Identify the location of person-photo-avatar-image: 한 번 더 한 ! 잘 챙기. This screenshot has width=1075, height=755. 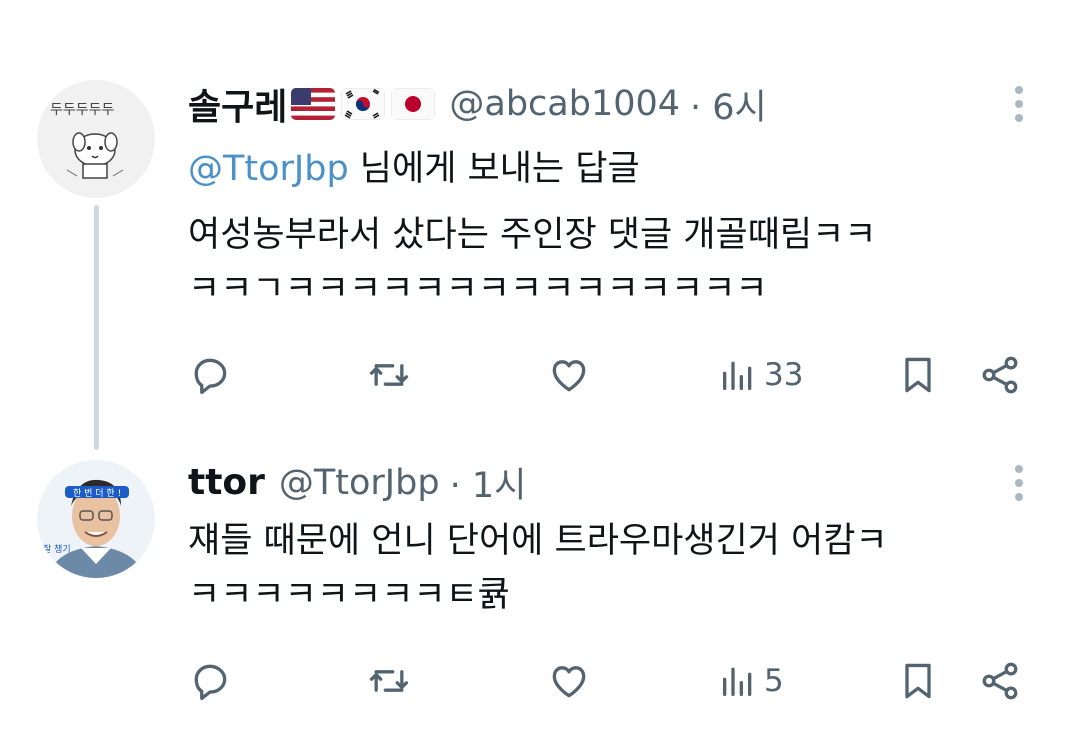
(96, 519).